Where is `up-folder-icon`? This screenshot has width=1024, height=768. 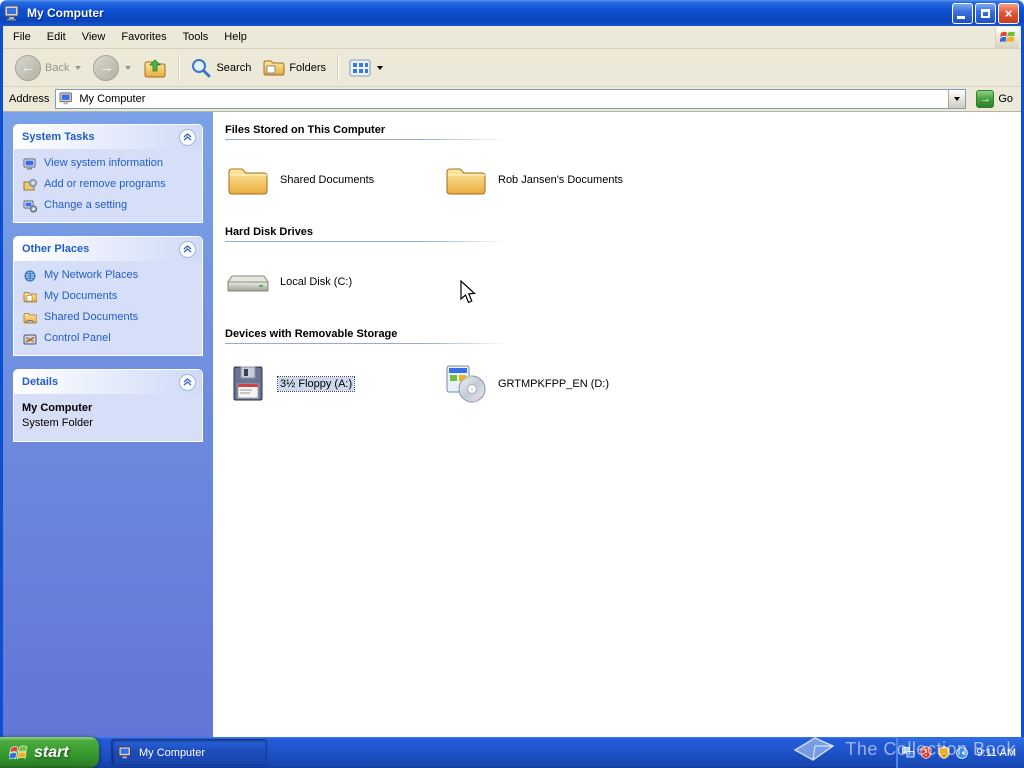
up-folder-icon is located at coordinates (155, 68).